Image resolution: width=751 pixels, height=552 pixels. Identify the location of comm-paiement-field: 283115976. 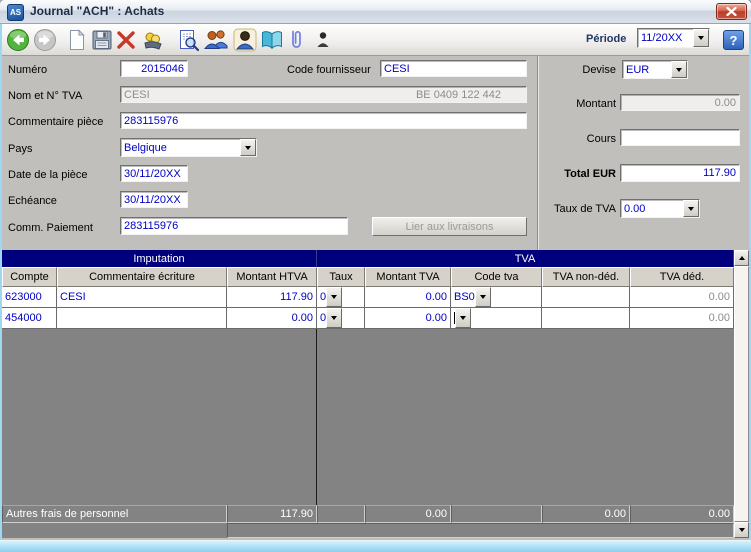
(234, 226).